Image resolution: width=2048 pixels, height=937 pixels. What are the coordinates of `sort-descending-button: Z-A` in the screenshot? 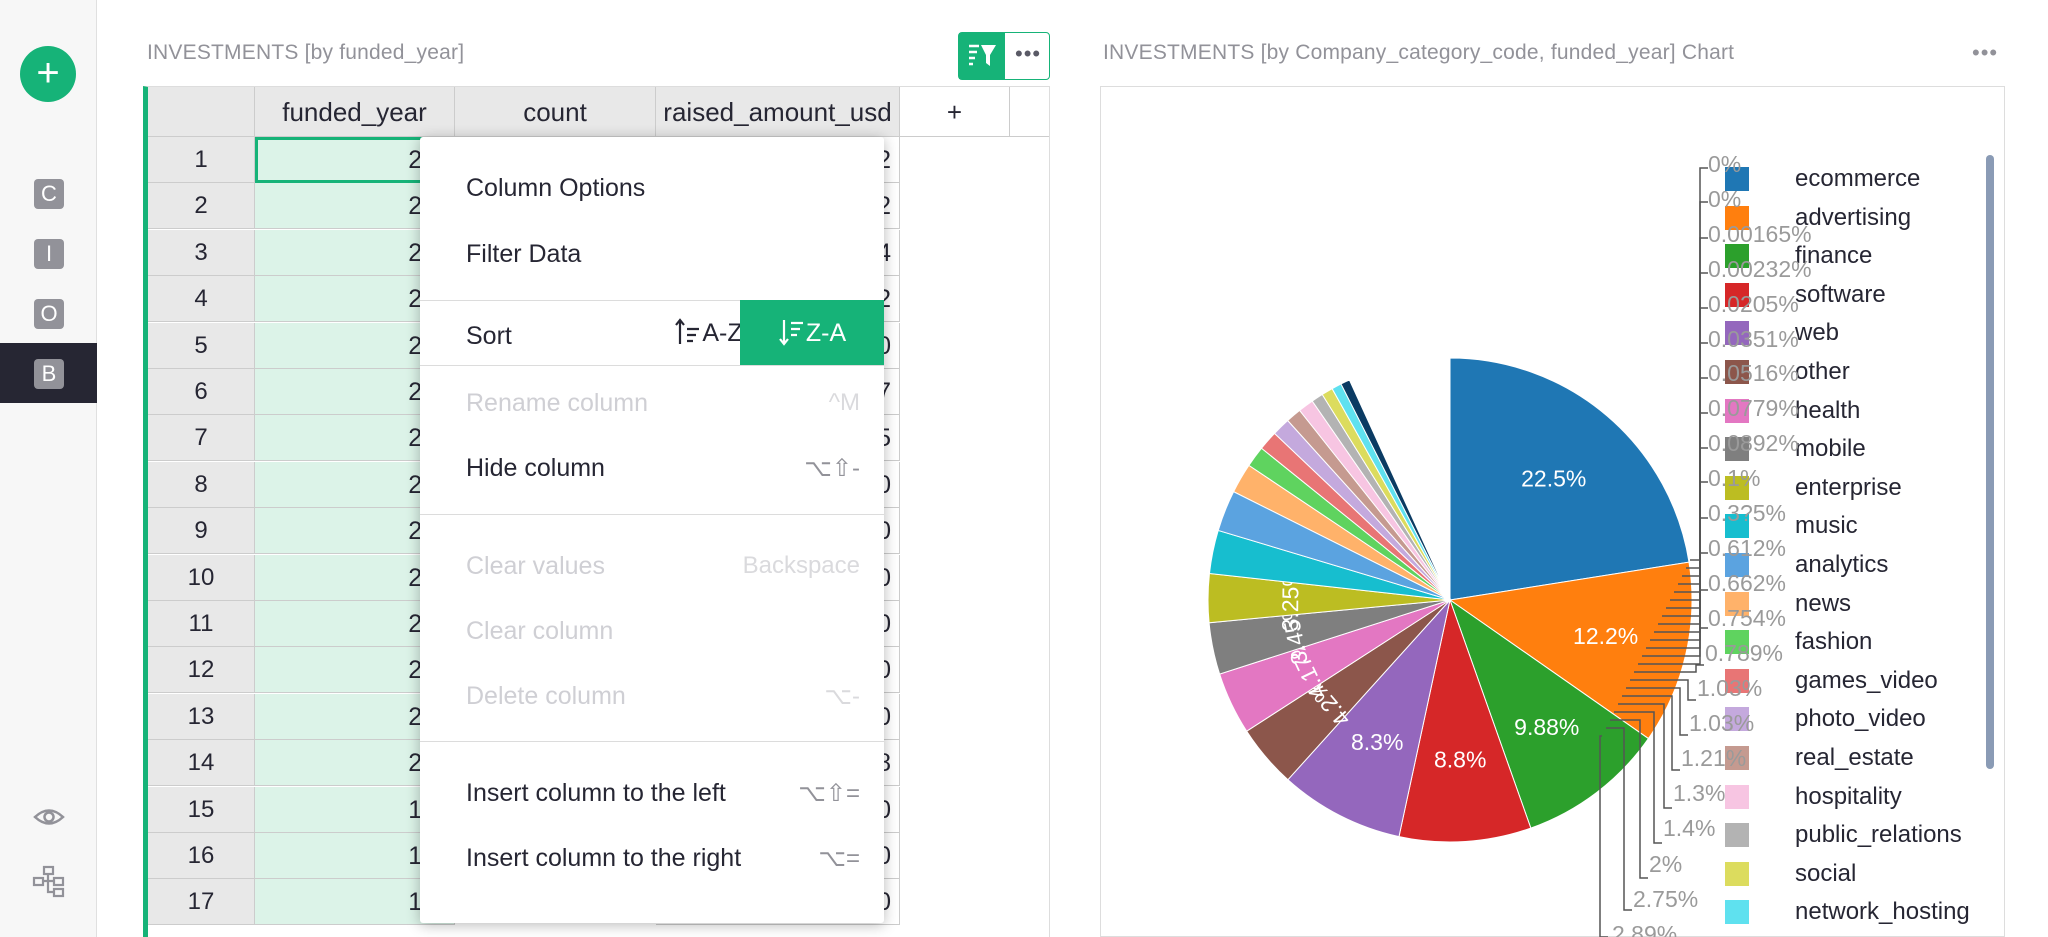 It's located at (812, 333).